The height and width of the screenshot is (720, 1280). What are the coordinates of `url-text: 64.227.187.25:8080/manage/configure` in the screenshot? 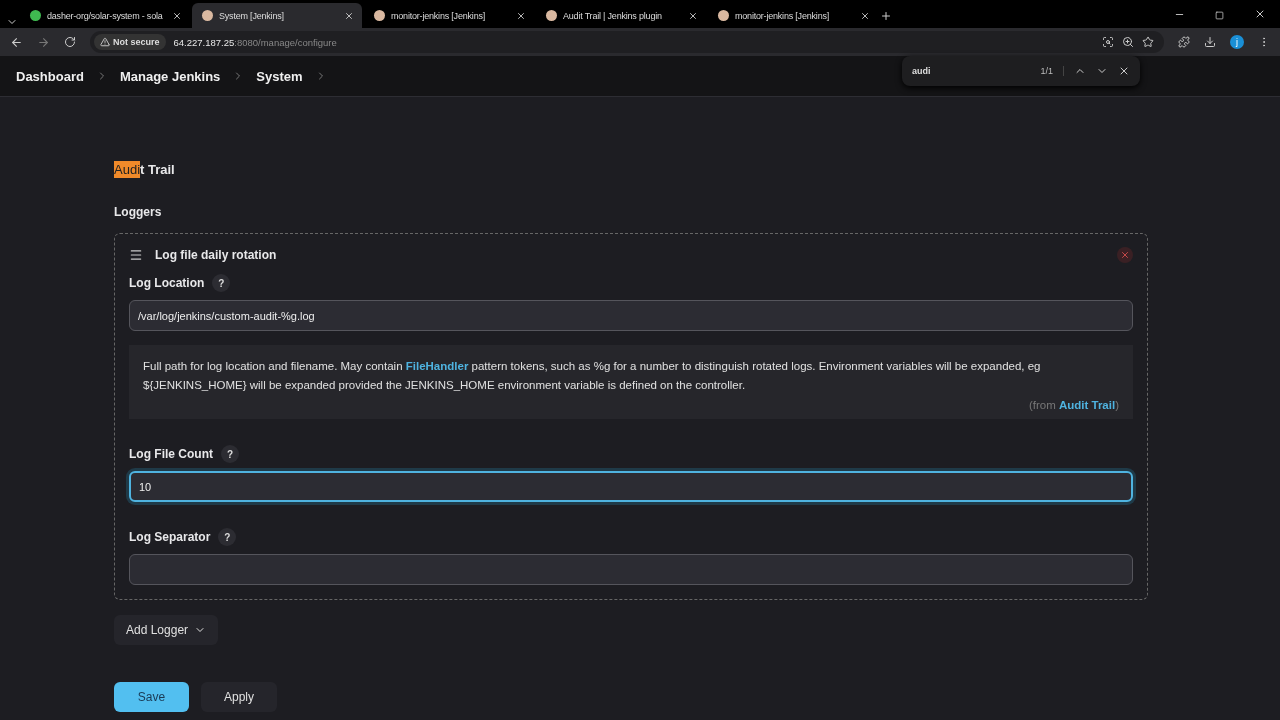 It's located at (255, 42).